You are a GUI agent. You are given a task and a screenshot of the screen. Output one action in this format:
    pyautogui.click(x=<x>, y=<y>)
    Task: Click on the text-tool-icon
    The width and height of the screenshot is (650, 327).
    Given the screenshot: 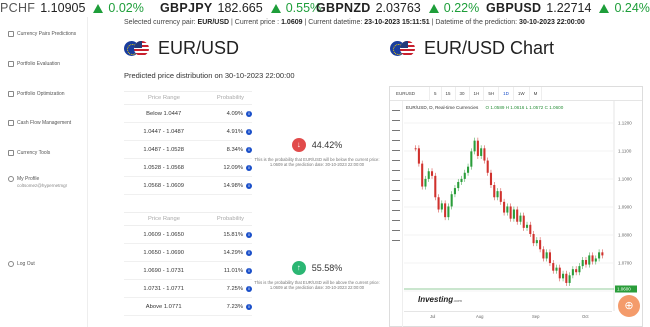 What is the action you would take?
    pyautogui.click(x=396, y=150)
    